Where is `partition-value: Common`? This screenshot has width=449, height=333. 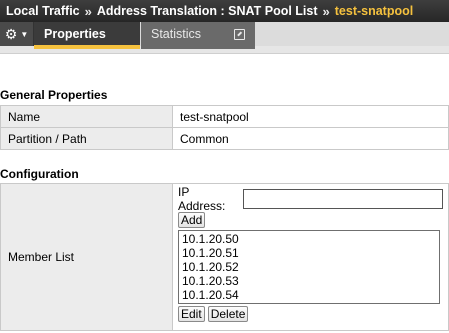
partition-value: Common is located at coordinates (310, 138).